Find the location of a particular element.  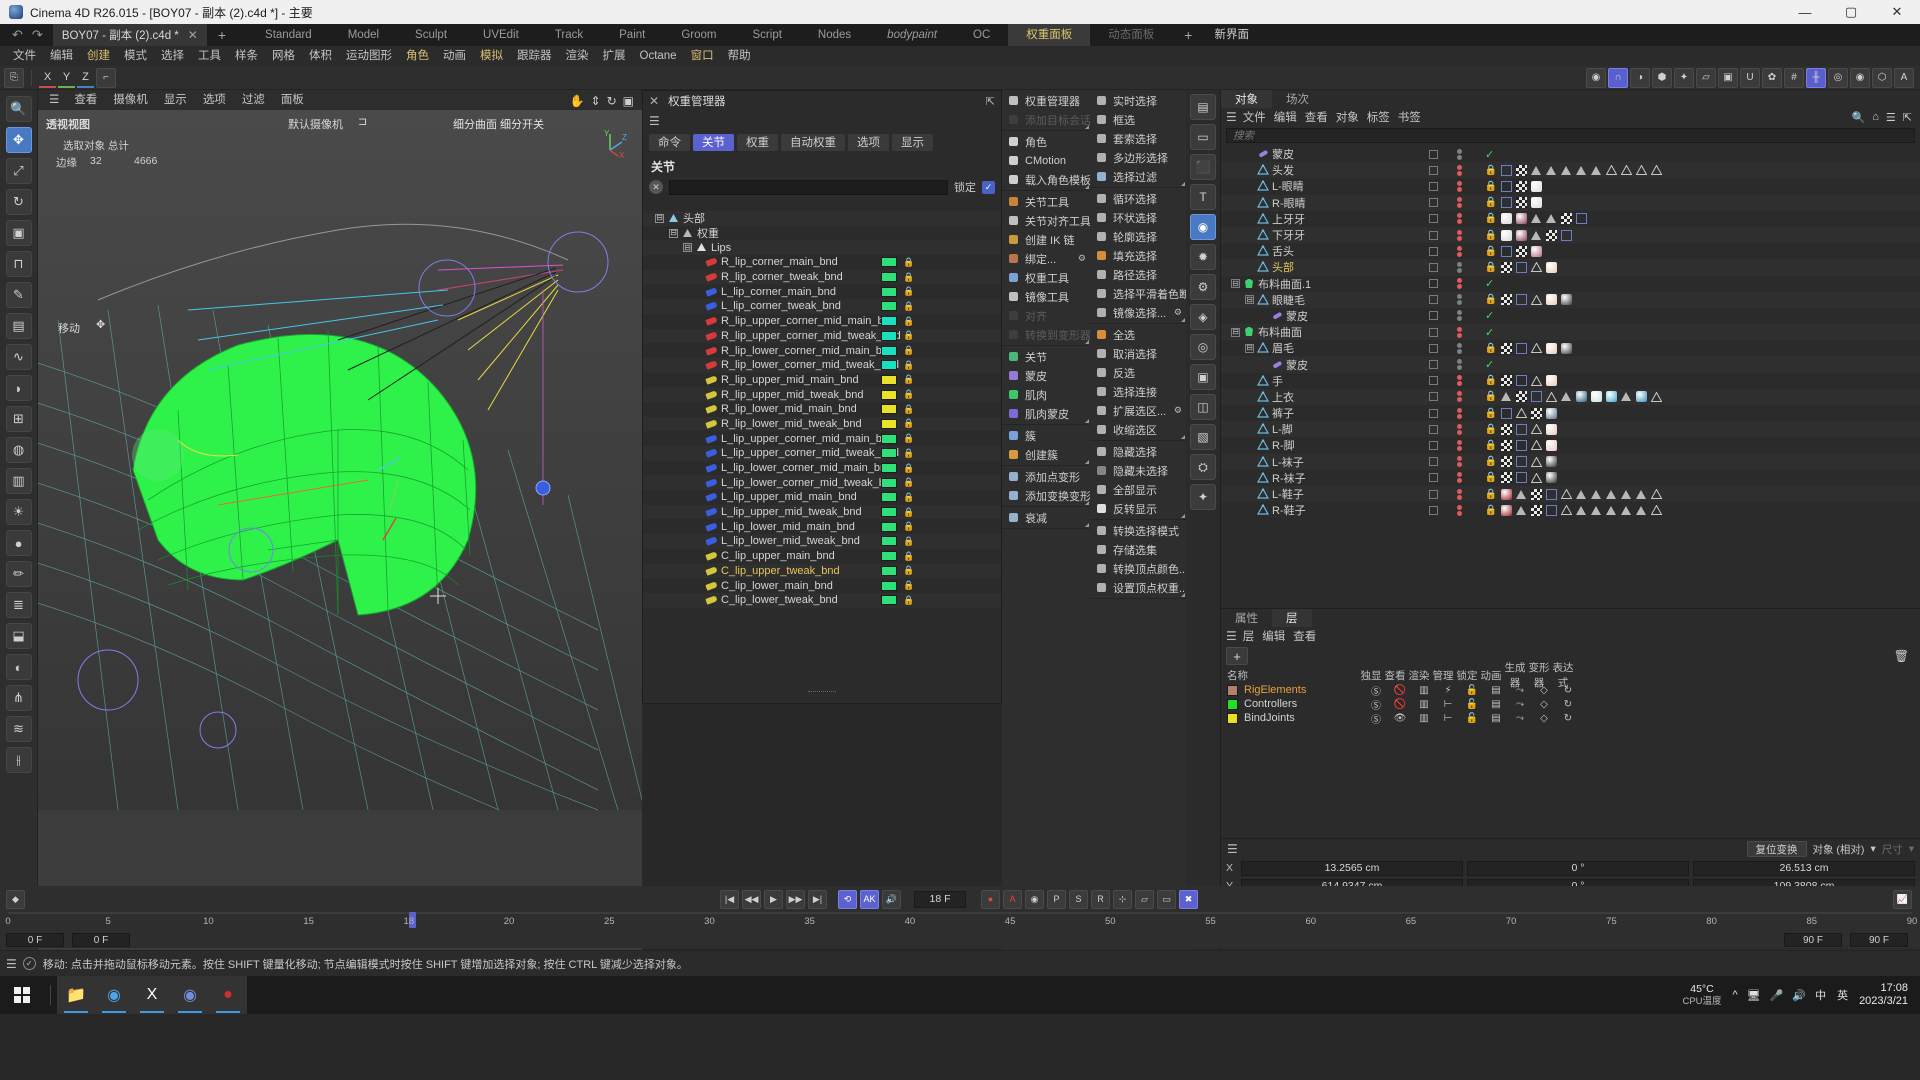

layer-cell-7: ◇ is located at coordinates (1544, 690).